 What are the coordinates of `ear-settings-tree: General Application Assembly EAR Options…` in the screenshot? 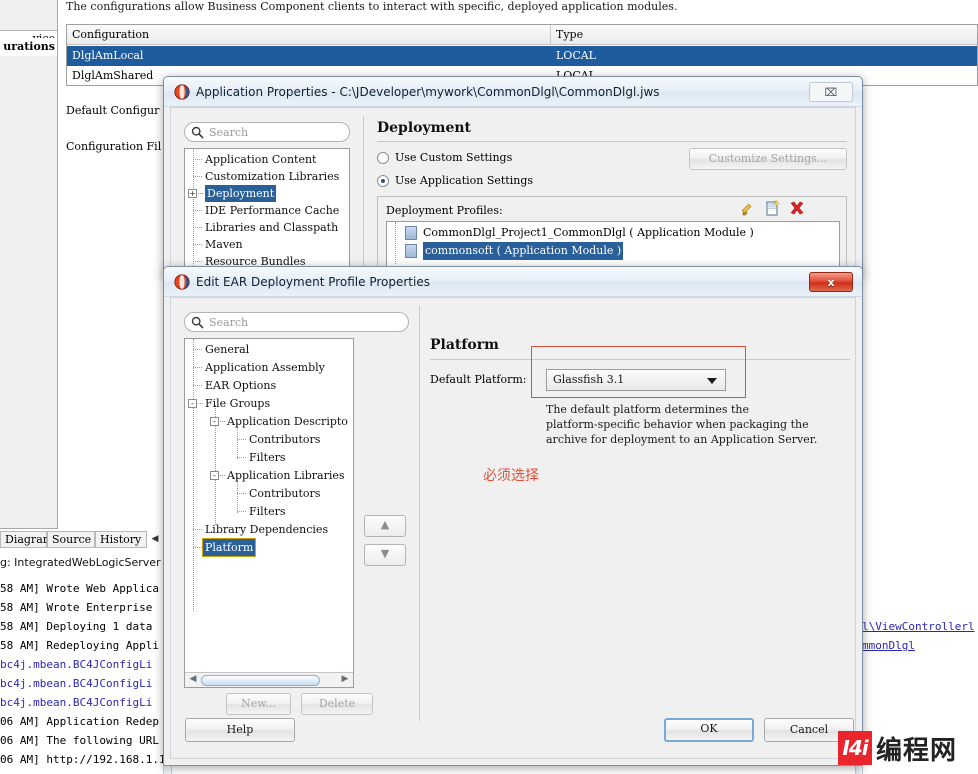 It's located at (269, 513).